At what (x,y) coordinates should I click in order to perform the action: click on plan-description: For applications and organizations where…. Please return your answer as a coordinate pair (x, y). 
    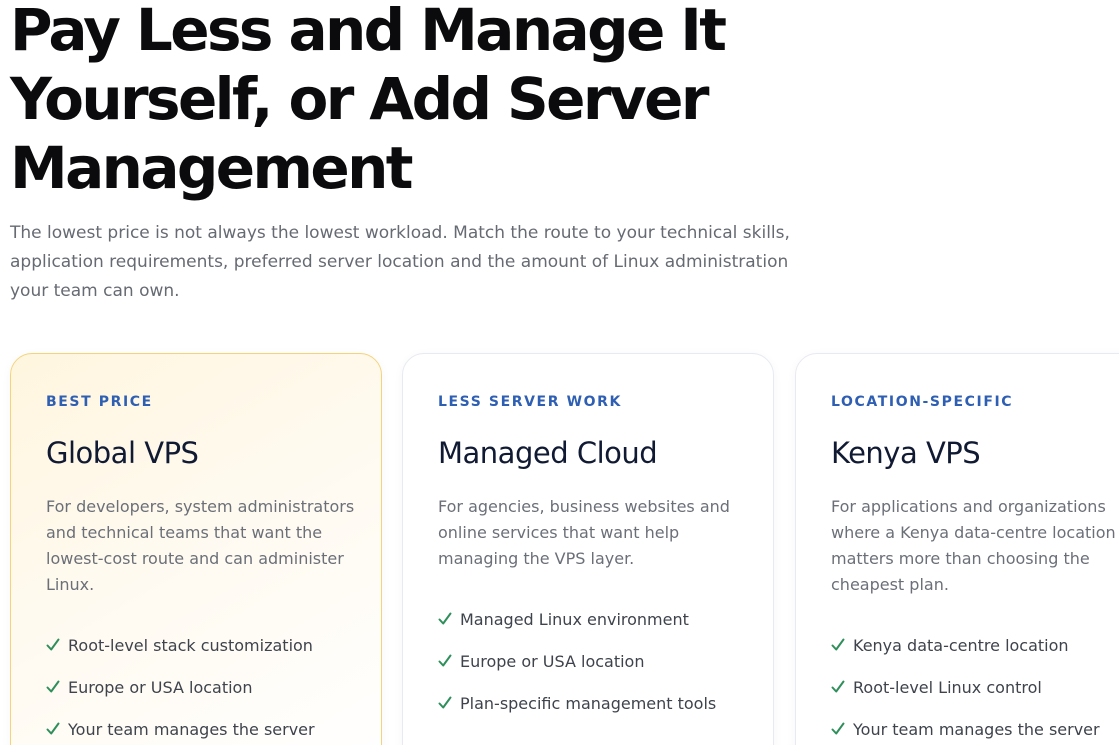
    Looking at the image, I should click on (973, 545).